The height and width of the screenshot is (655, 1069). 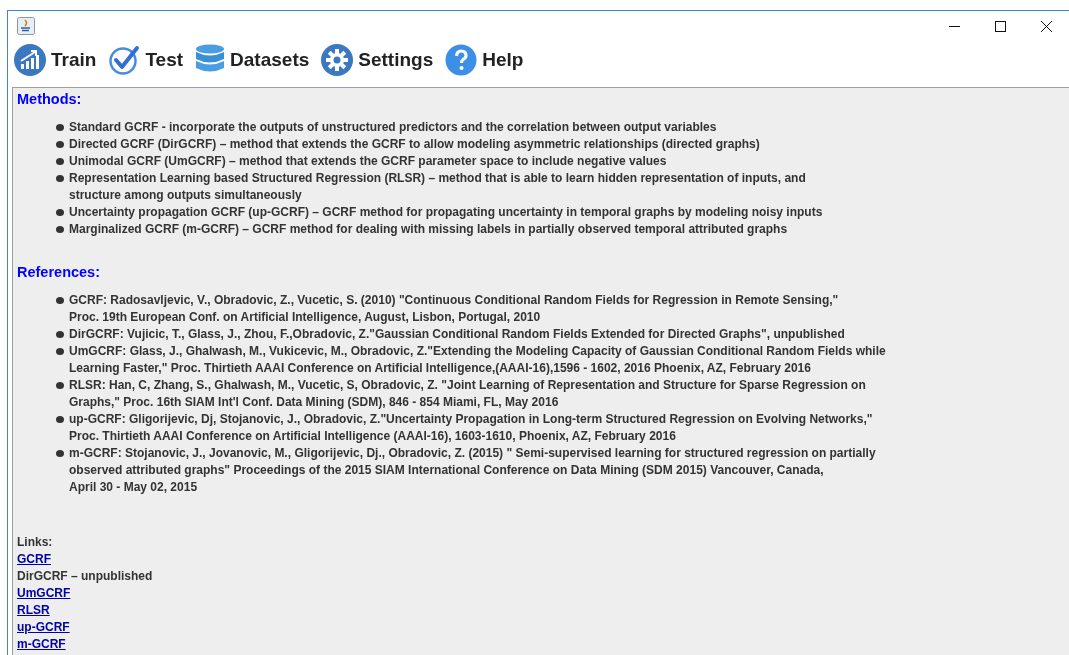 I want to click on toolbar-button: Datasets, so click(x=252, y=60).